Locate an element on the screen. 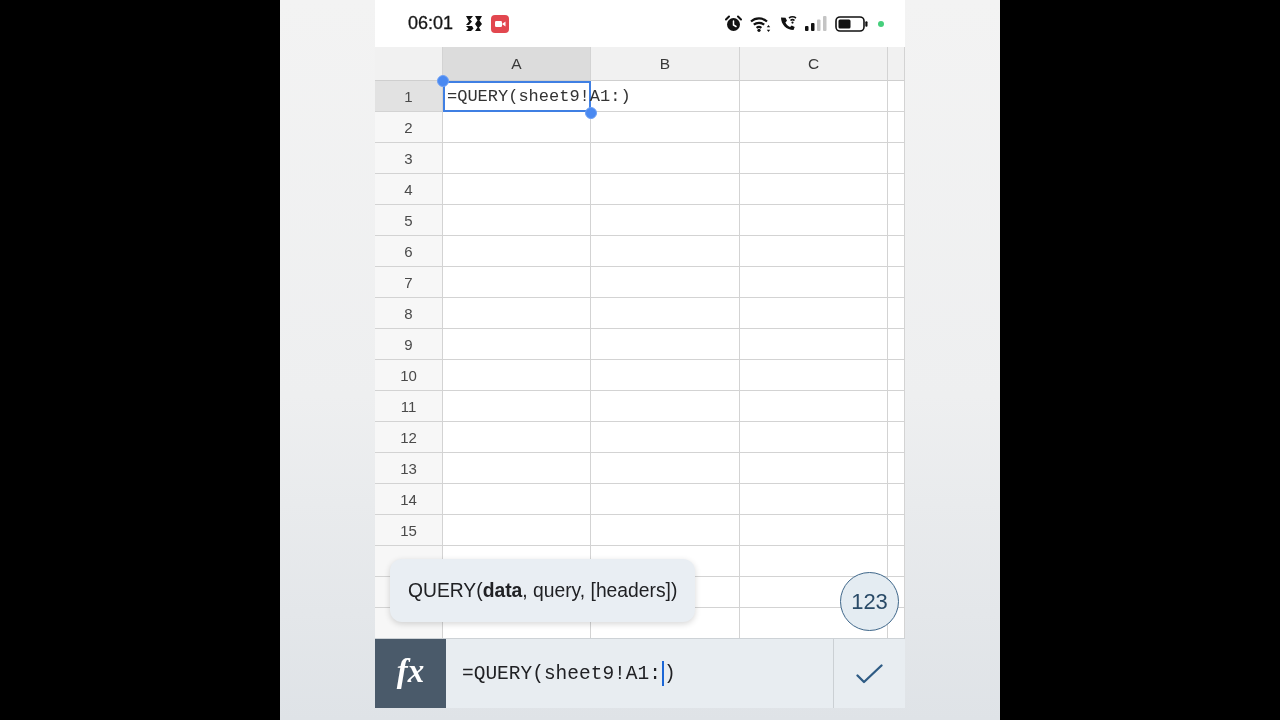 The width and height of the screenshot is (1280, 720). battery-icon is located at coordinates (851, 23).